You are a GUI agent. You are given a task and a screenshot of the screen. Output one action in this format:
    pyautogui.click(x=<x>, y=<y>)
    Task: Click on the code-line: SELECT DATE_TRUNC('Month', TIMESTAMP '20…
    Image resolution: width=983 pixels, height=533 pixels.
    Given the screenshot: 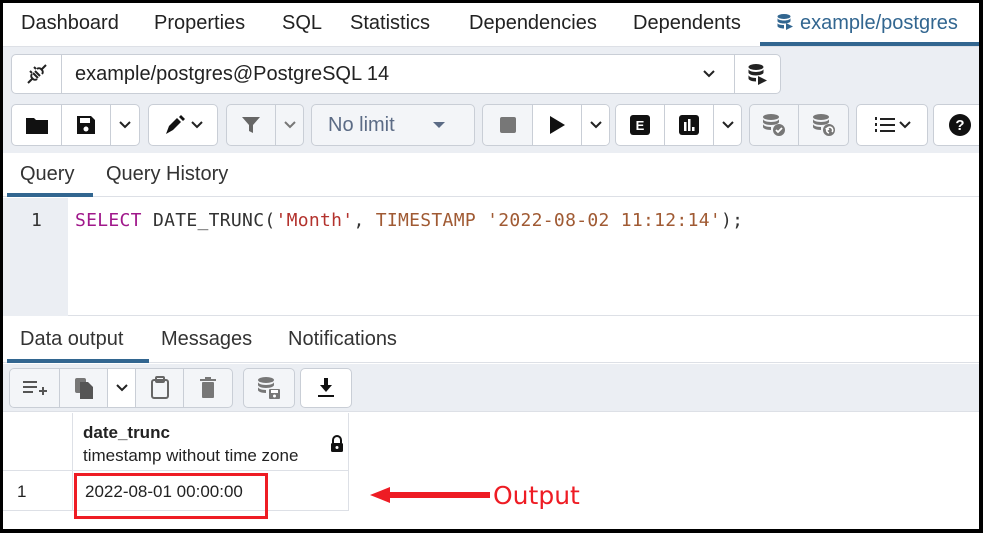 What is the action you would take?
    pyautogui.click(x=409, y=220)
    